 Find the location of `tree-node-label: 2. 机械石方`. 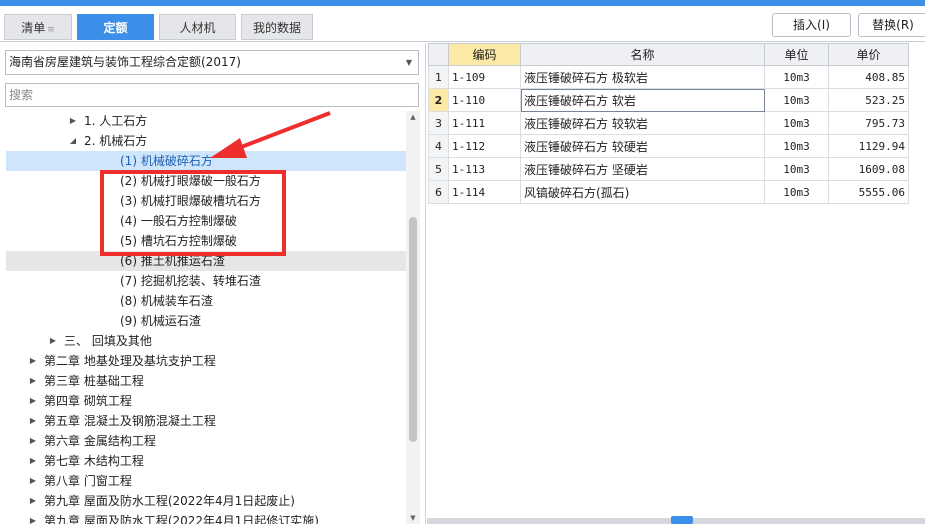

tree-node-label: 2. 机械石方 is located at coordinates (116, 141).